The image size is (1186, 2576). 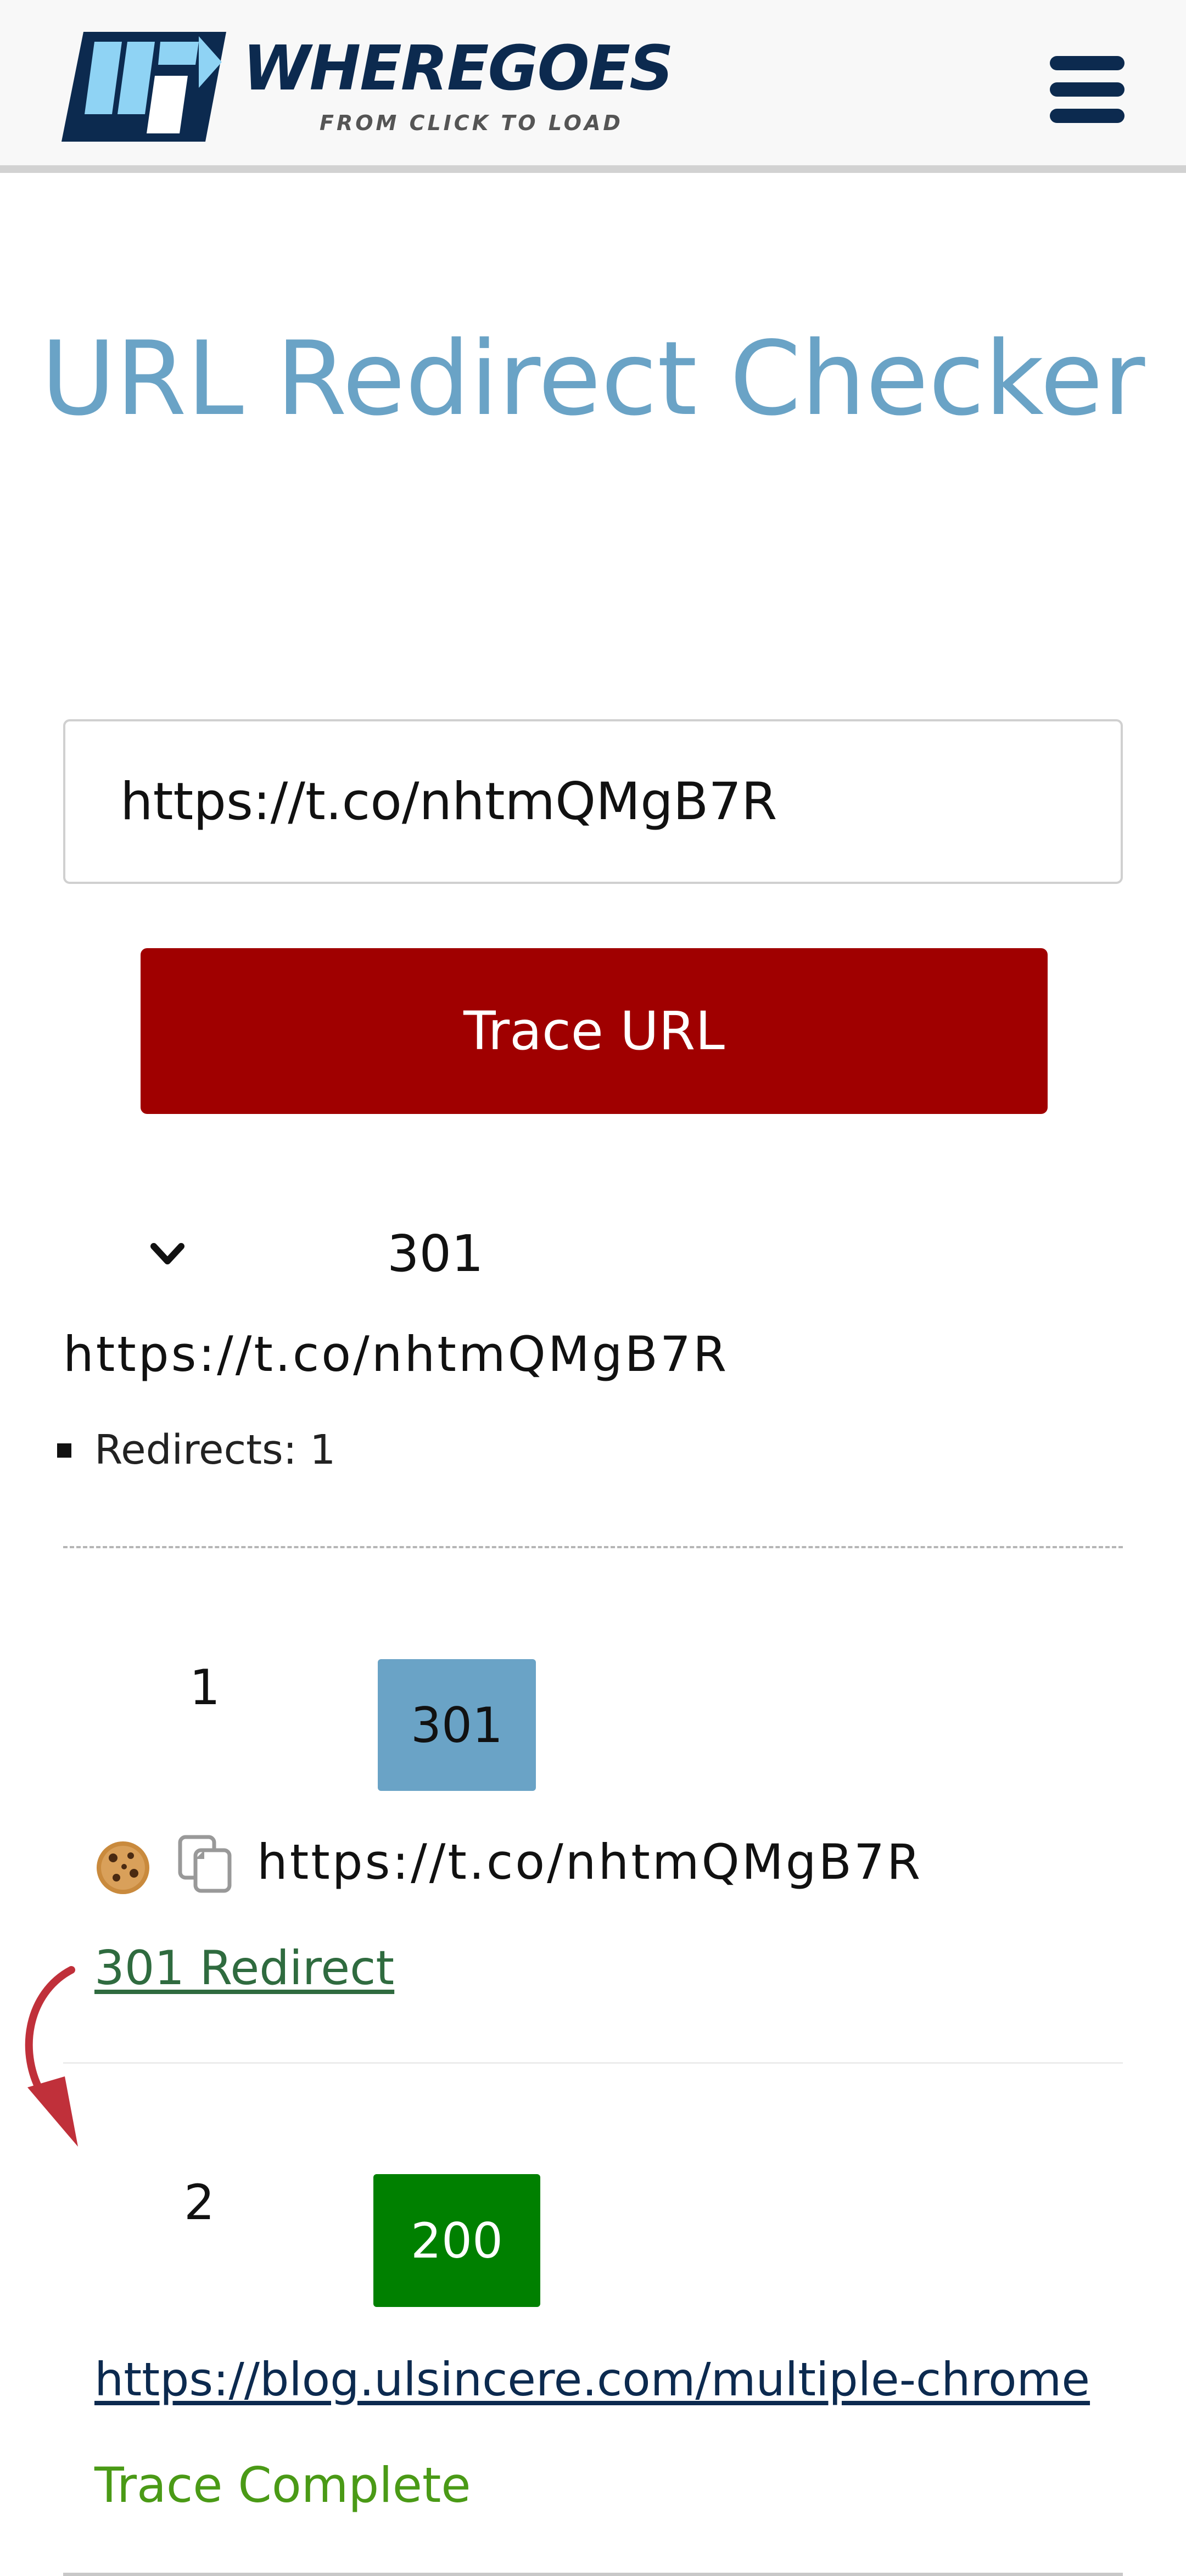 I want to click on status-badge: 200, so click(x=456, y=2240).